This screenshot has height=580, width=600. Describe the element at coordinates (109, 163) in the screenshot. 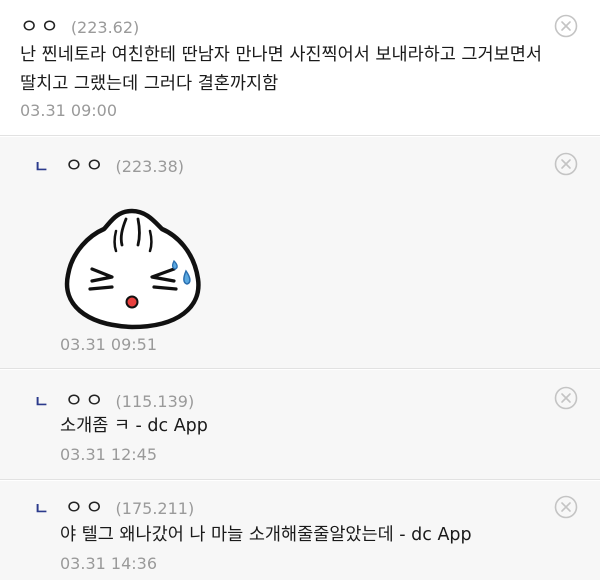

I see `comment-header: ㄴ ㅇㅇ (223.38)` at that location.